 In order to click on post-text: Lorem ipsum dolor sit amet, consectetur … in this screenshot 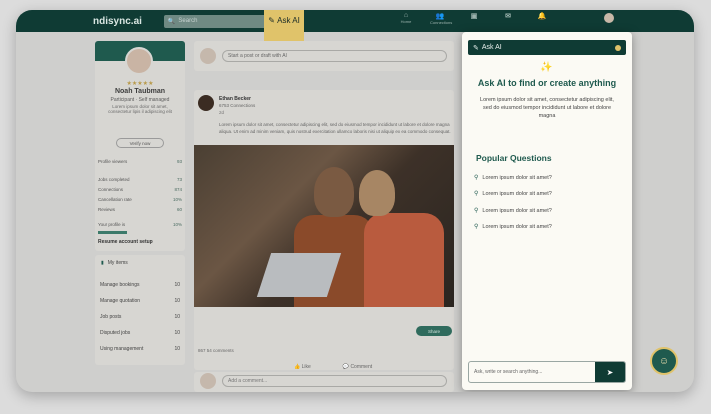, I will do `click(335, 128)`.